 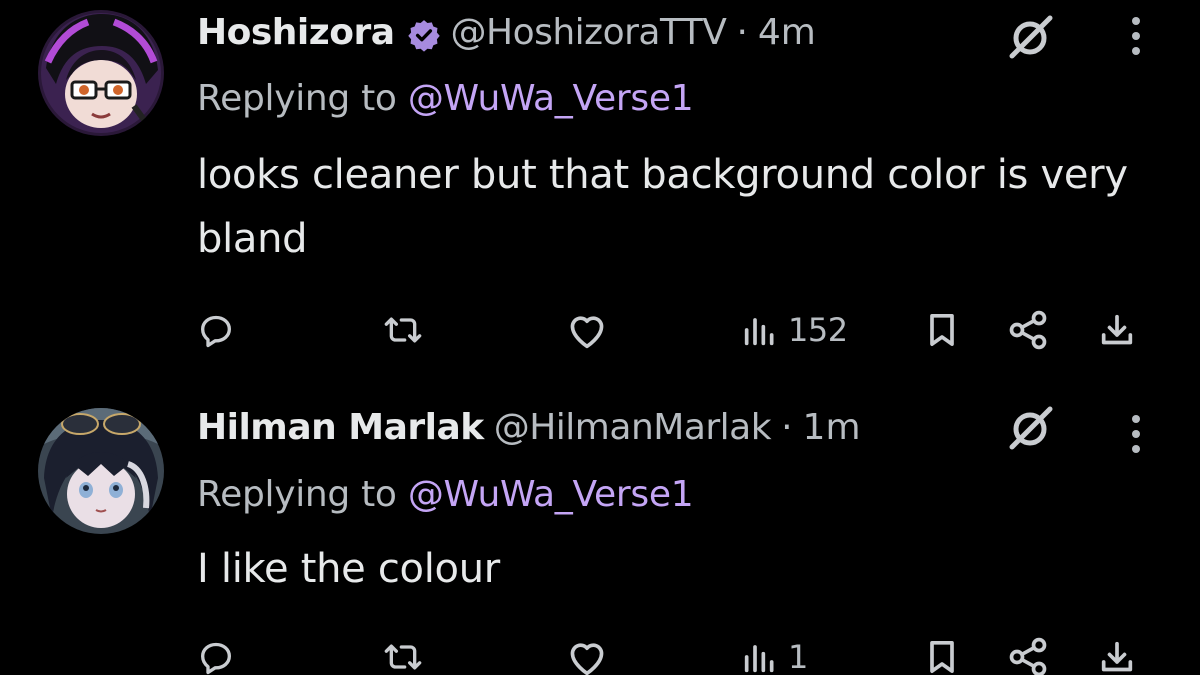 What do you see at coordinates (787, 33) in the screenshot?
I see `timestamp: 4m` at bounding box center [787, 33].